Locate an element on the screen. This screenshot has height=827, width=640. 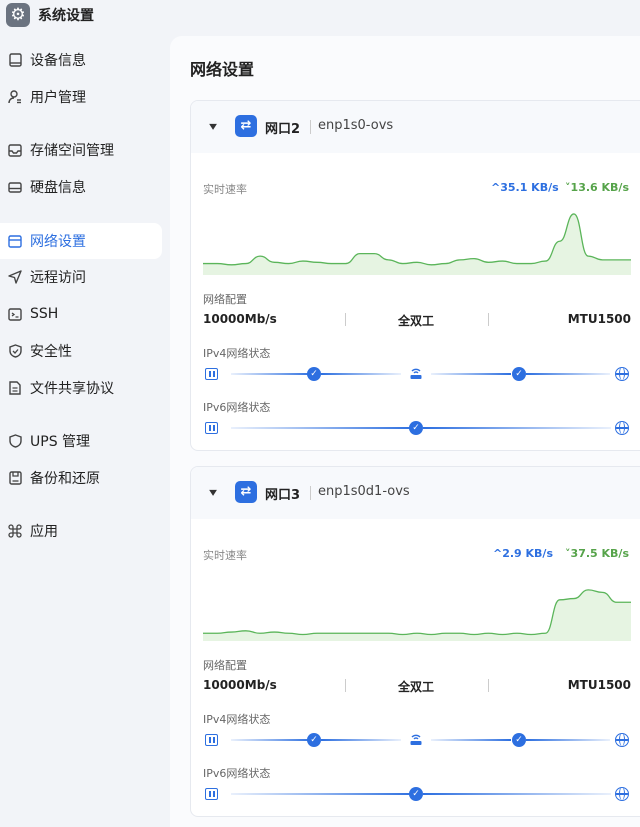
ipv6-status-row: ✓ is located at coordinates (417, 794).